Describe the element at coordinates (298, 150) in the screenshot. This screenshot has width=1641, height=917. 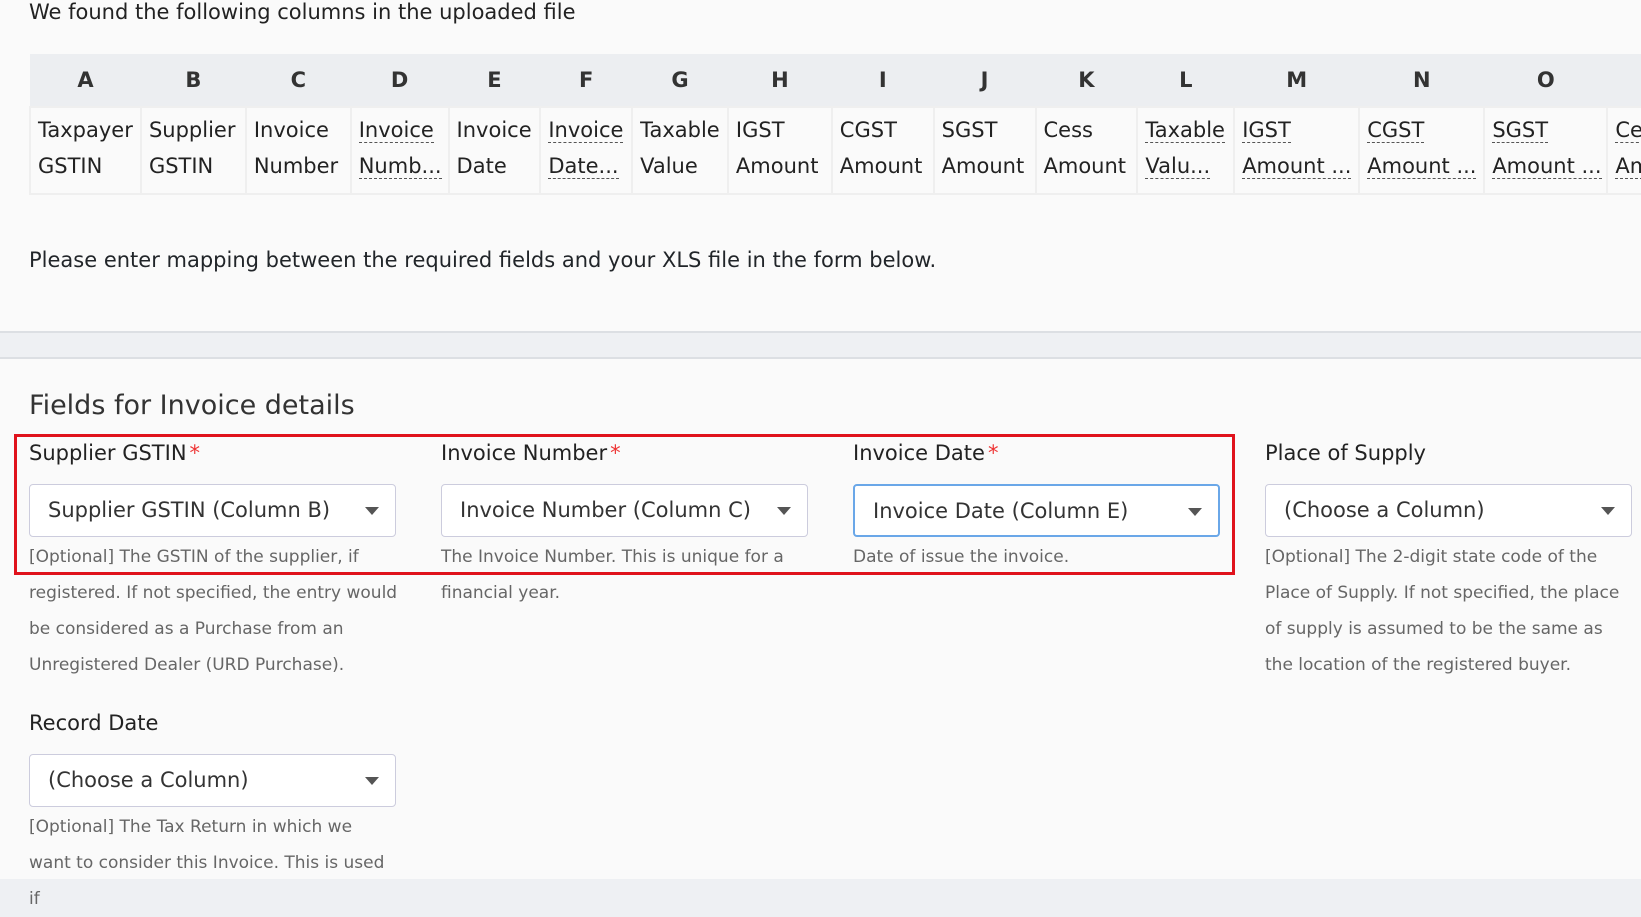
I see `column-header-cell: Invoice Number` at that location.